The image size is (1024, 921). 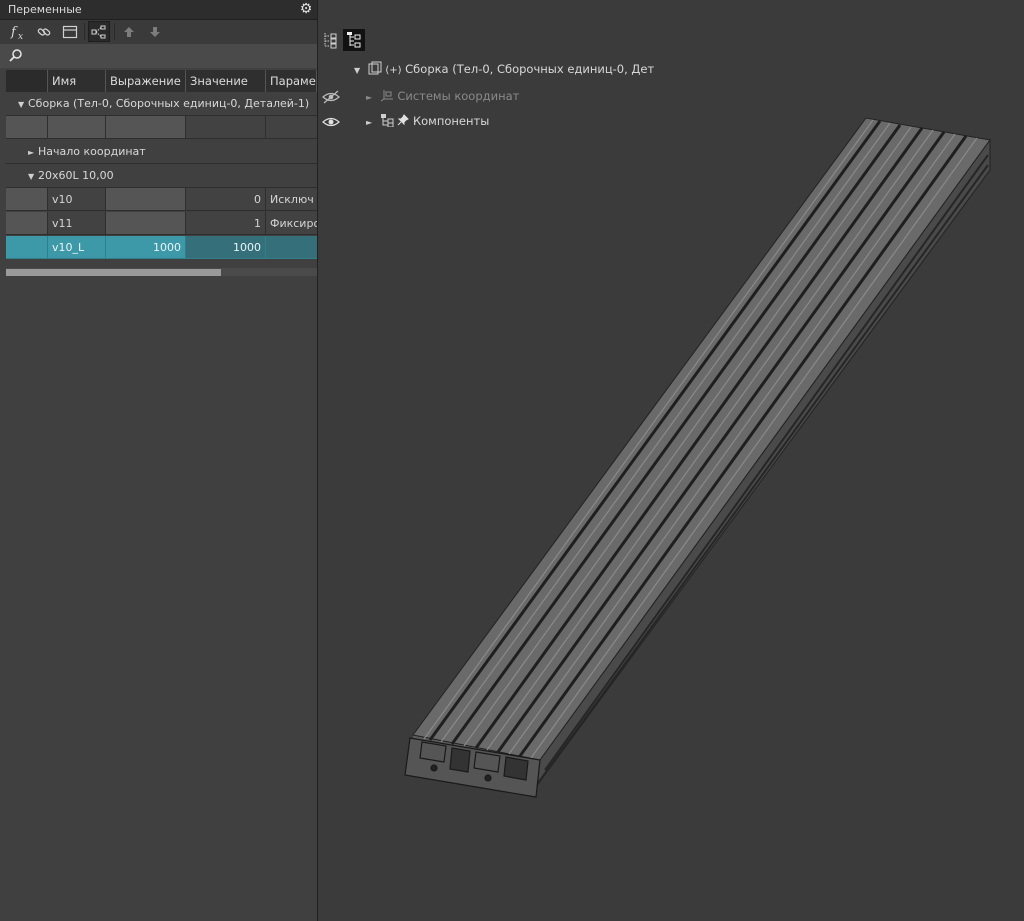 What do you see at coordinates (44, 31) in the screenshot?
I see `link-icon` at bounding box center [44, 31].